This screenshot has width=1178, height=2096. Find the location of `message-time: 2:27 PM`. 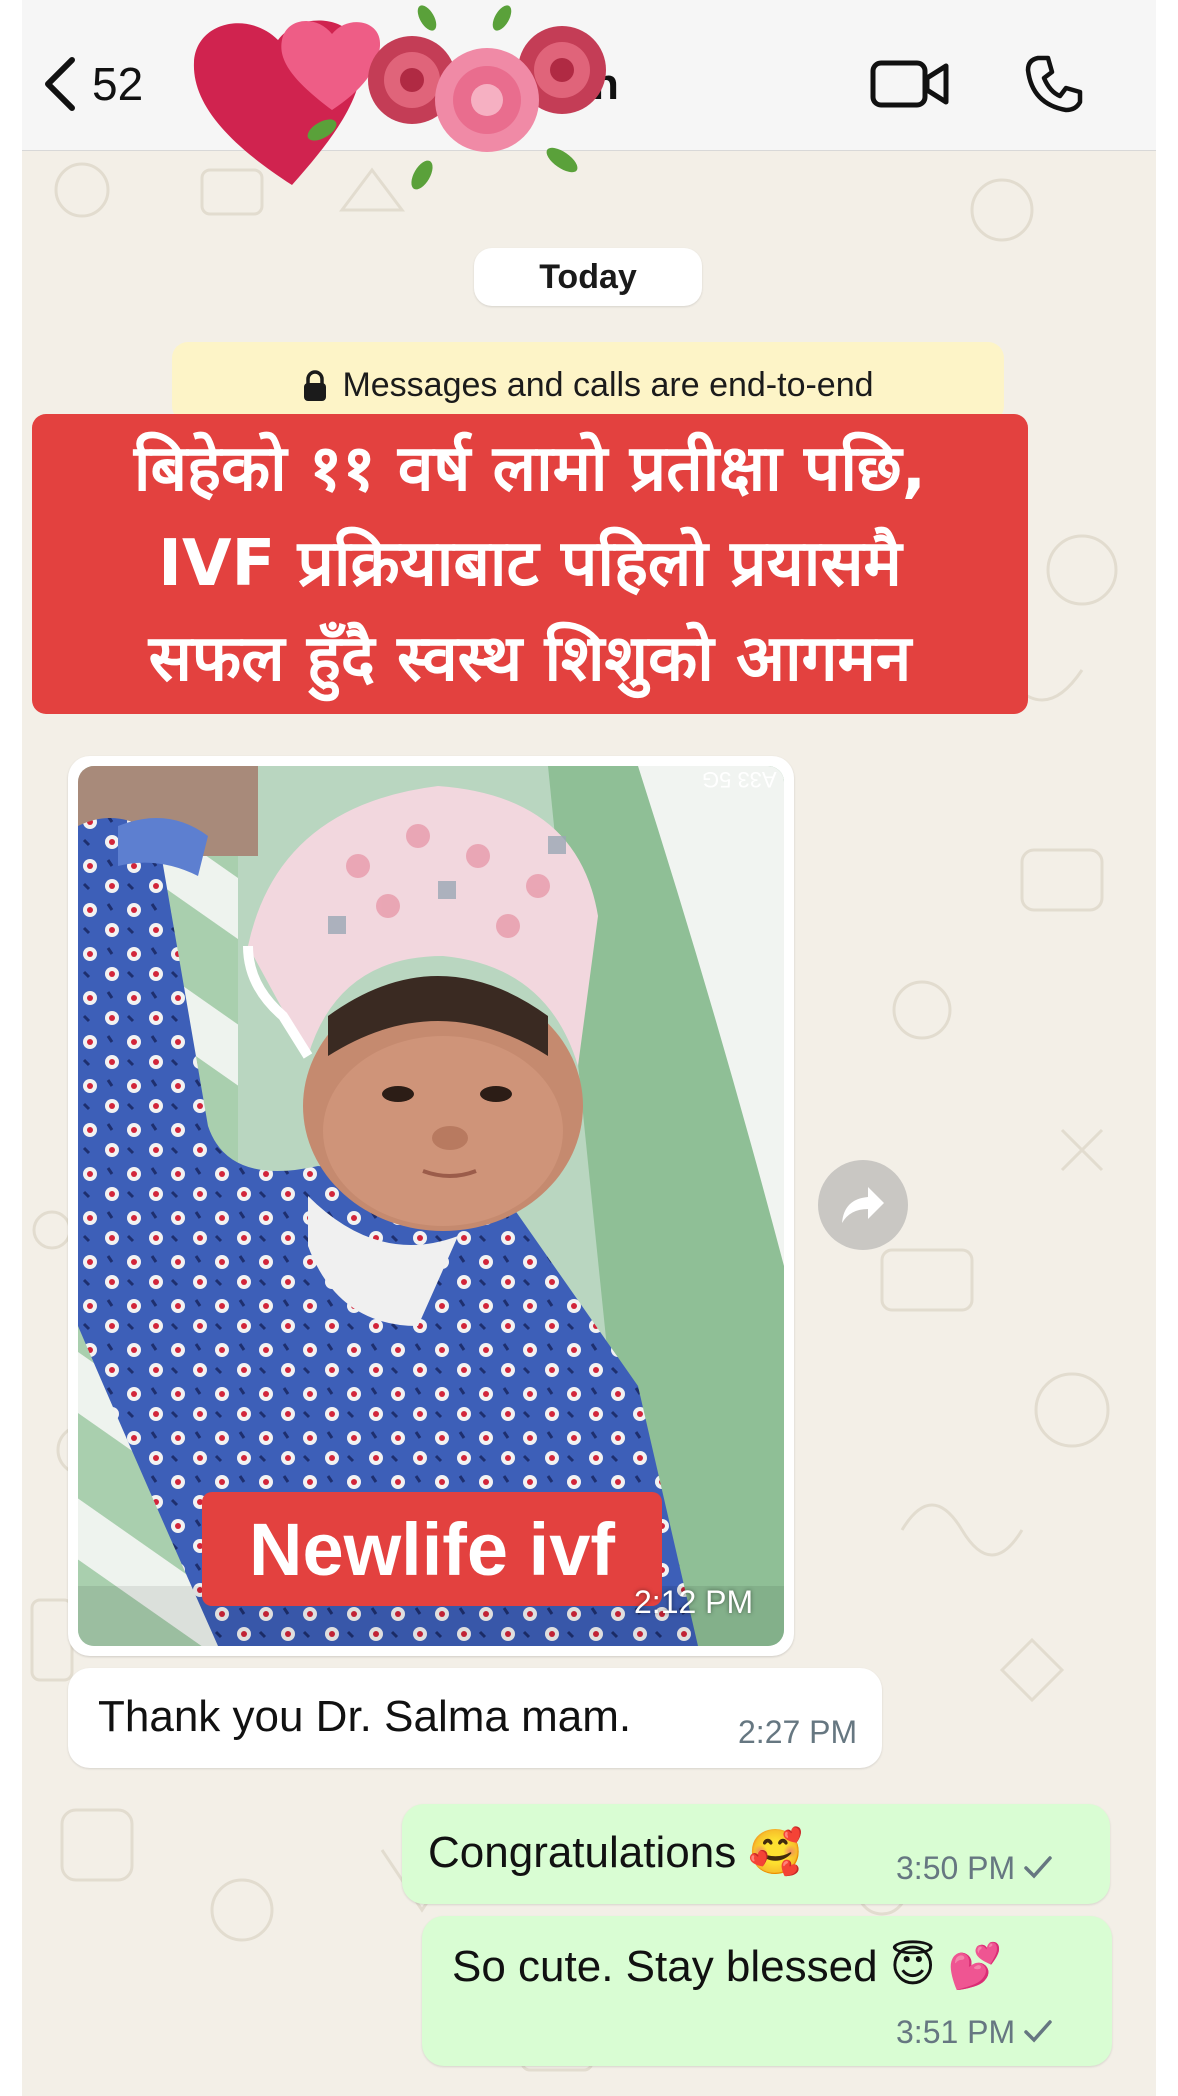

message-time: 2:27 PM is located at coordinates (798, 1732).